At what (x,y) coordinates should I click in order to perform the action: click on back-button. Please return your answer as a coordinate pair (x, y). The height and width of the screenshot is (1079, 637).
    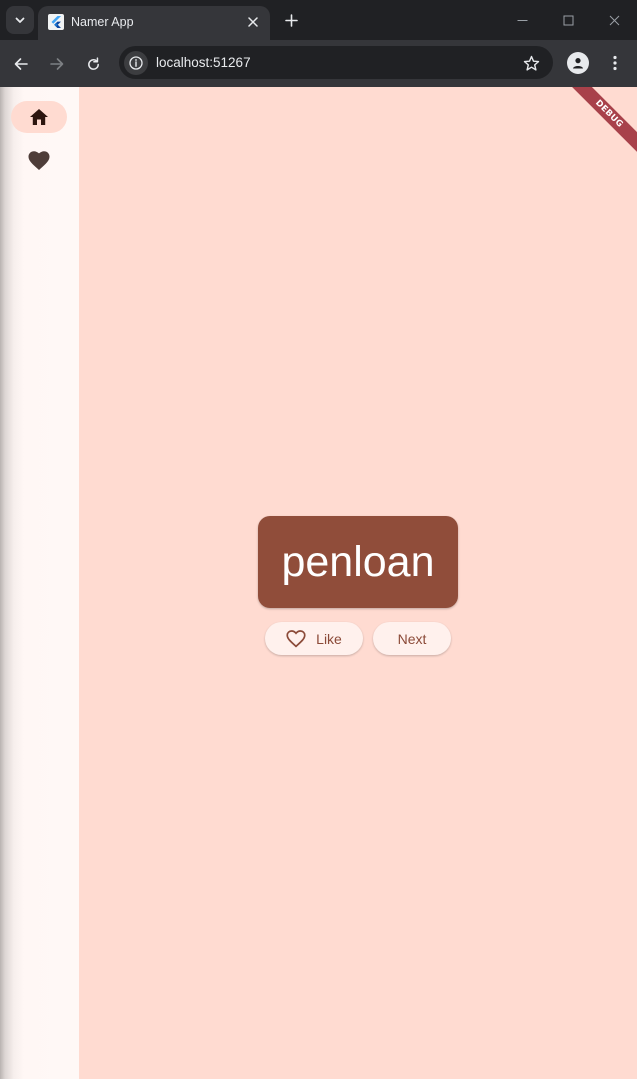
    Looking at the image, I should click on (21, 64).